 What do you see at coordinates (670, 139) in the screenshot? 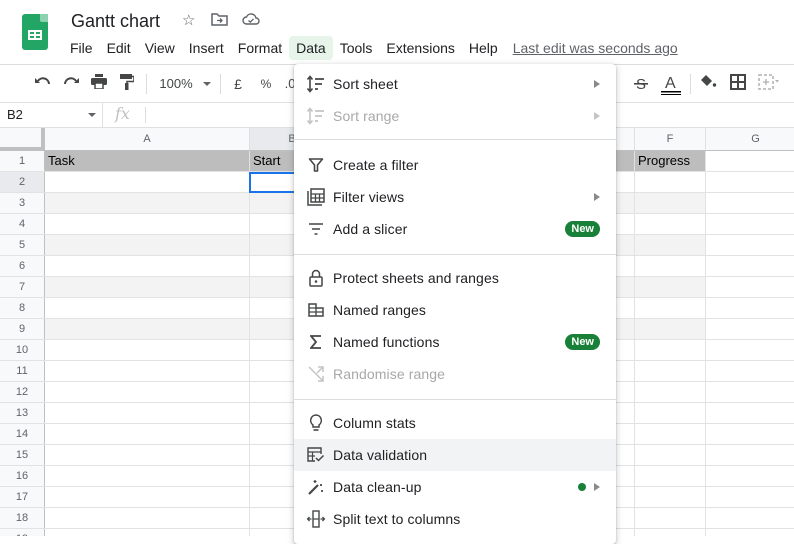
I see `column-header-f: F` at bounding box center [670, 139].